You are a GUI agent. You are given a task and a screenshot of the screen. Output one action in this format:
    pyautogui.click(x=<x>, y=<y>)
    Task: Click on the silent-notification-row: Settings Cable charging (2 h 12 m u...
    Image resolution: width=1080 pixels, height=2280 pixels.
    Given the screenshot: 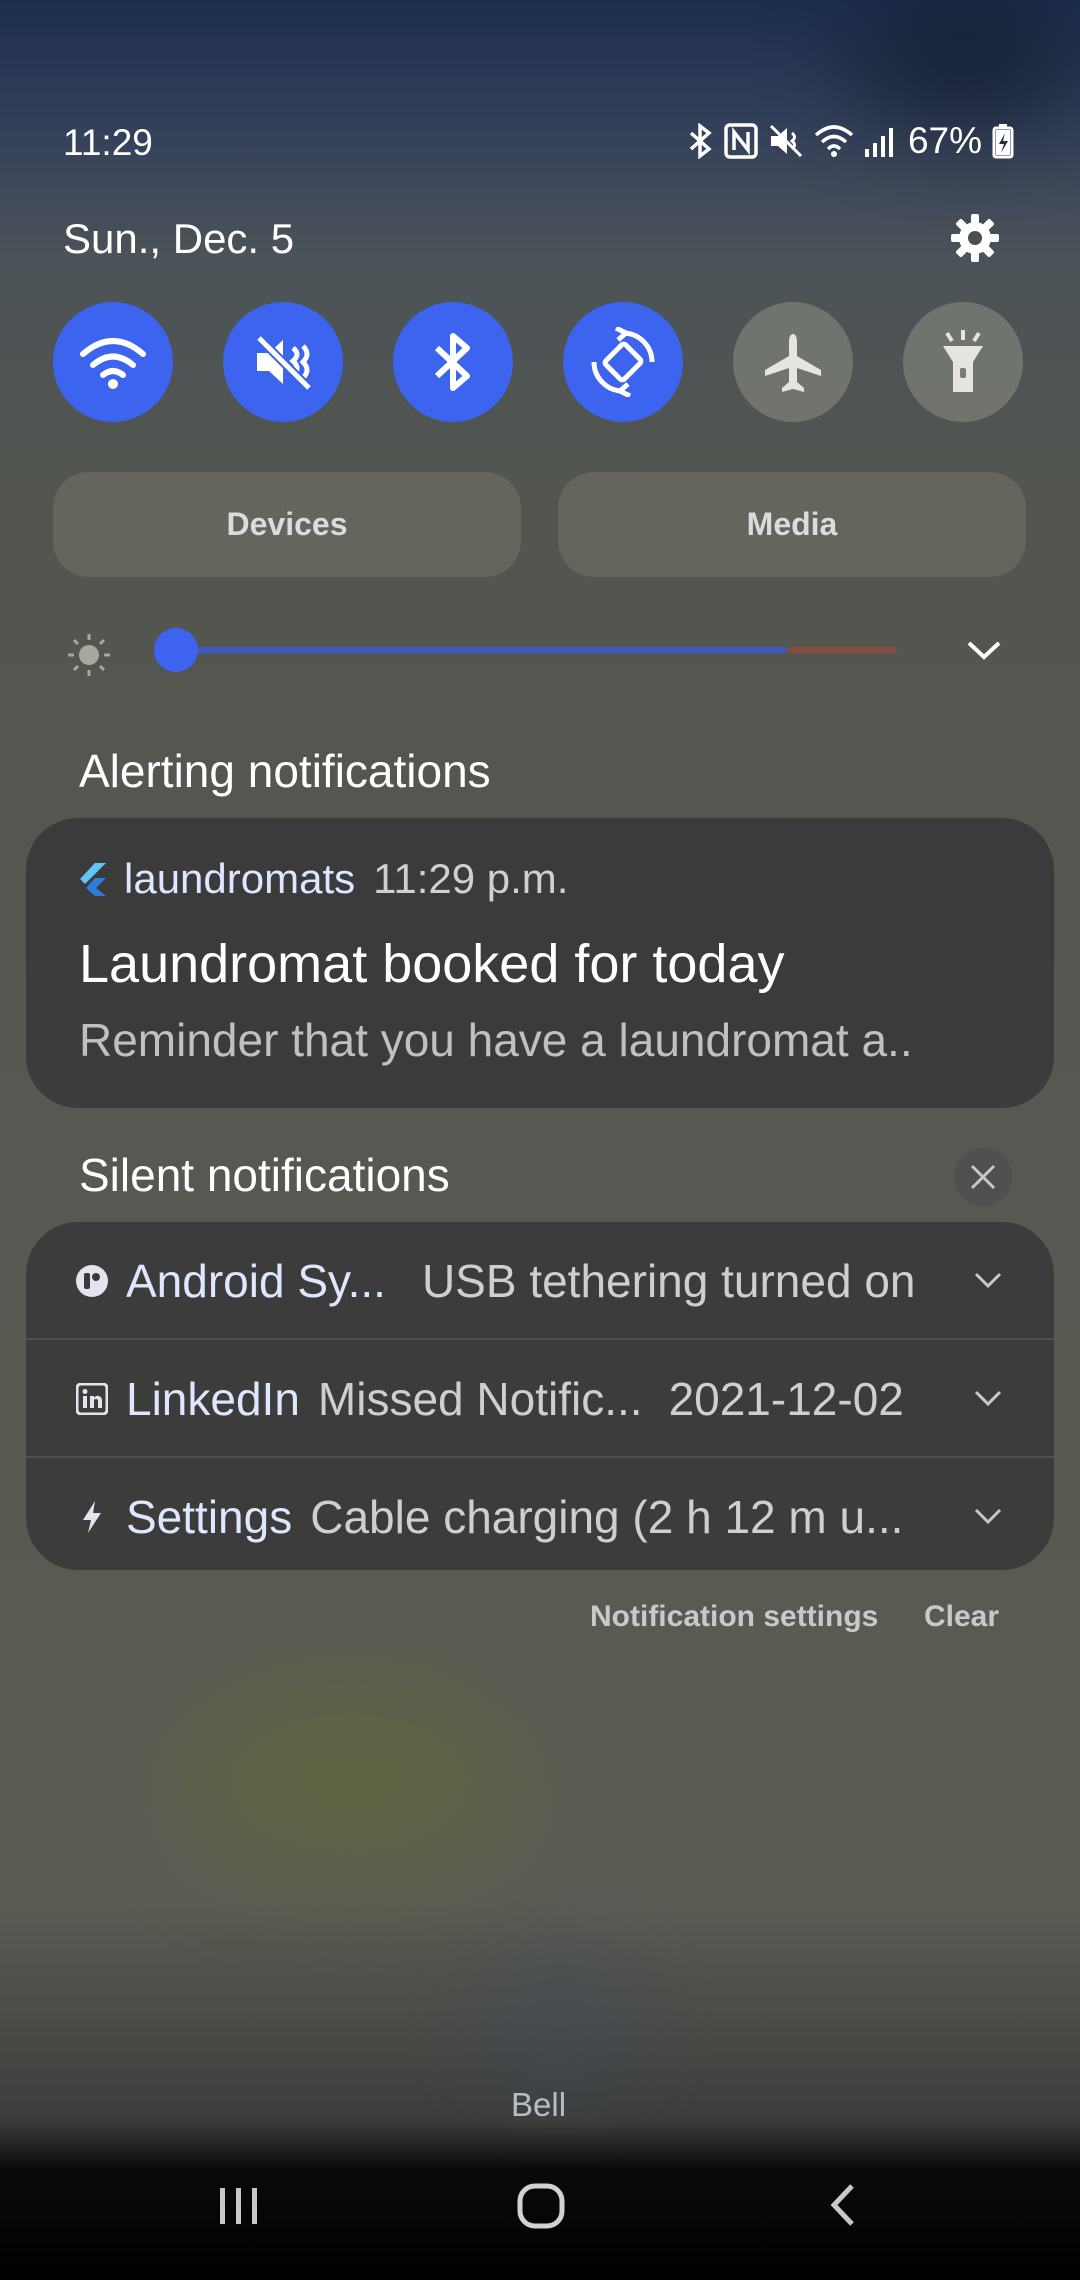 What is the action you would take?
    pyautogui.click(x=540, y=1514)
    